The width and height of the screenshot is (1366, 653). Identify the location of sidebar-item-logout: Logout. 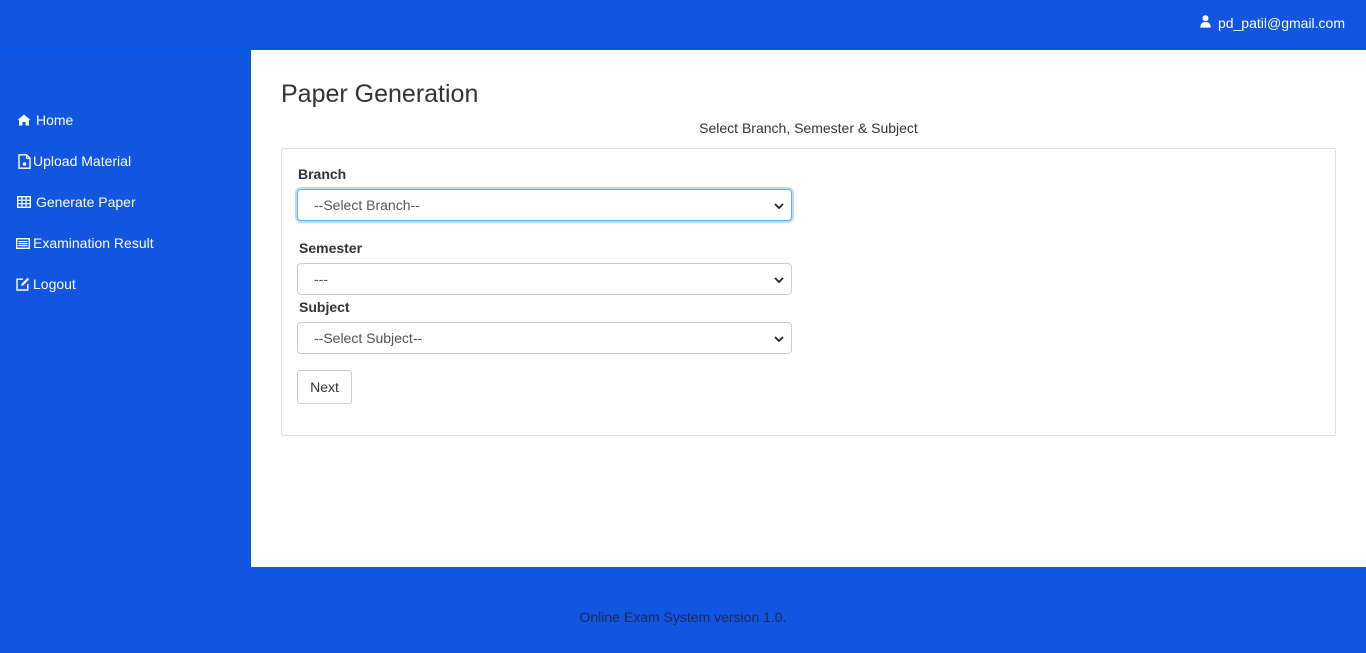
(45, 284).